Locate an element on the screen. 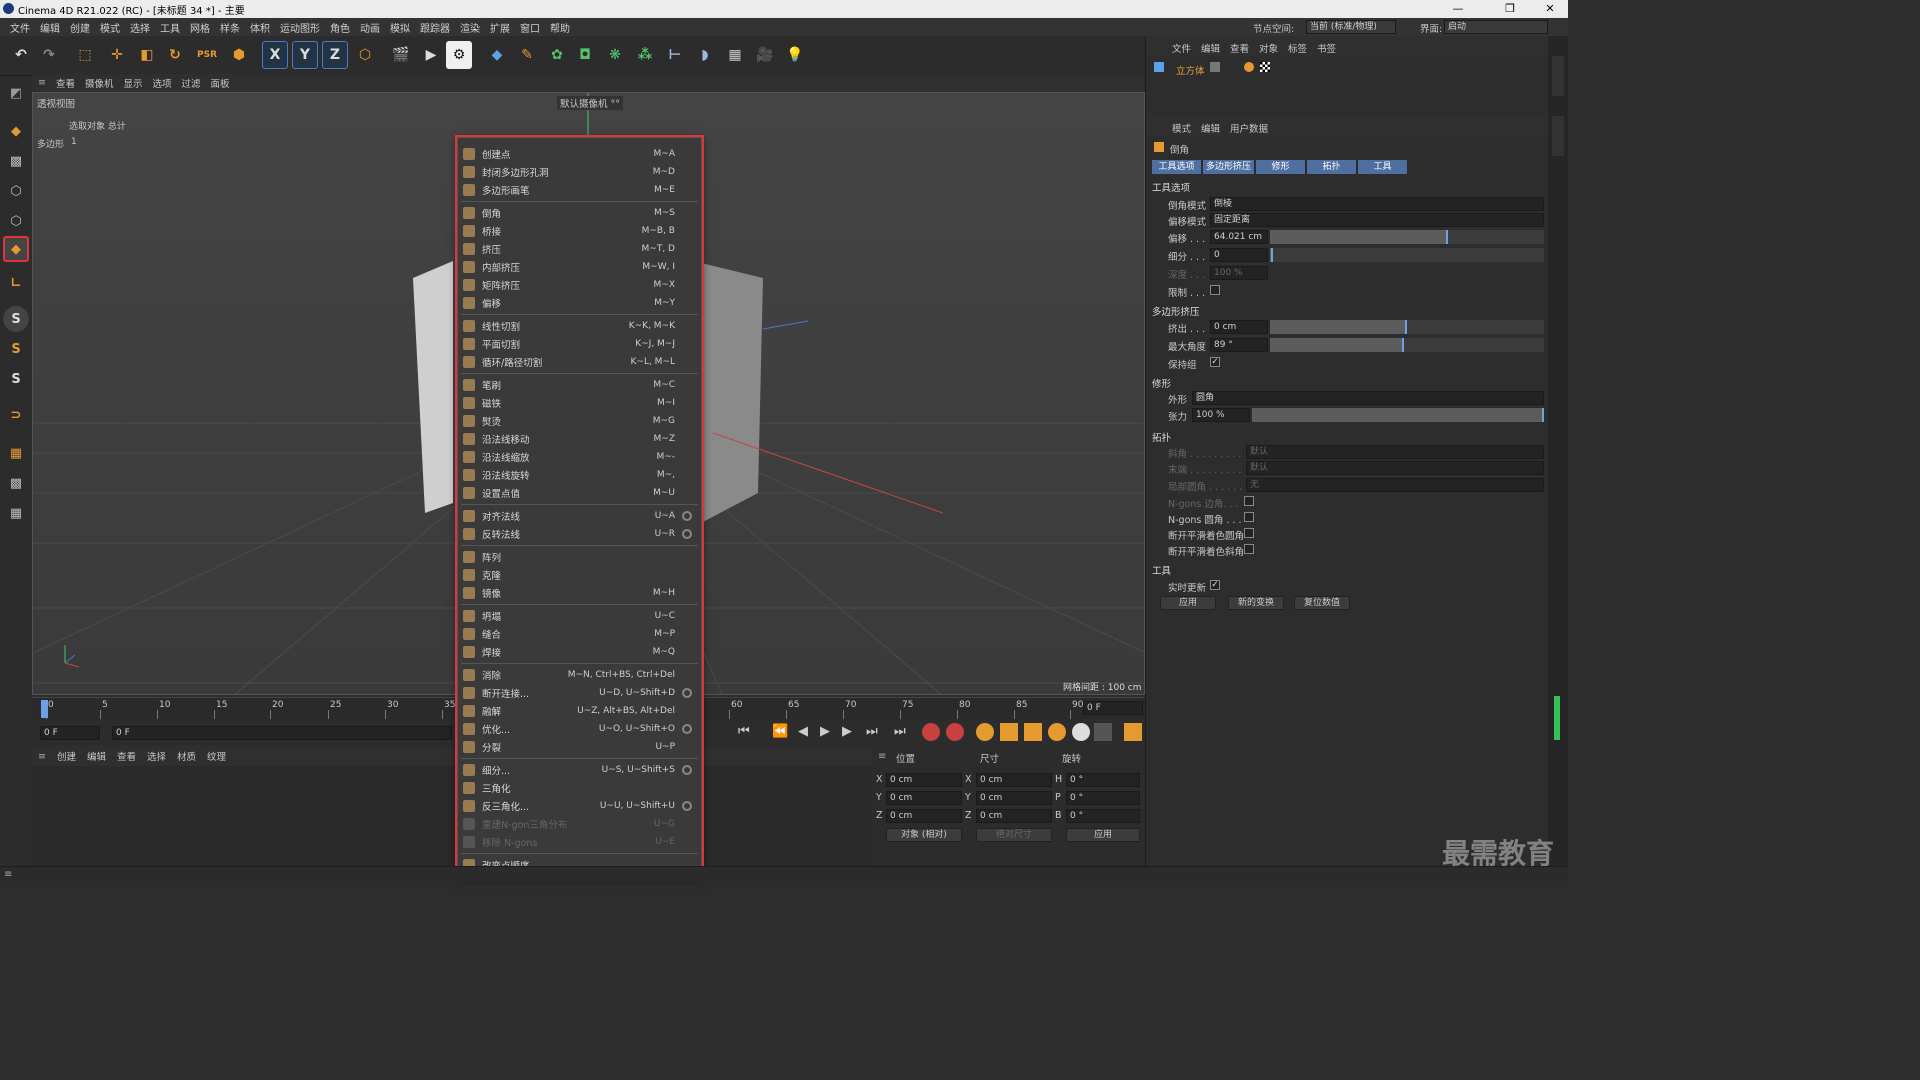  psr-icon: PSR is located at coordinates (207, 55).